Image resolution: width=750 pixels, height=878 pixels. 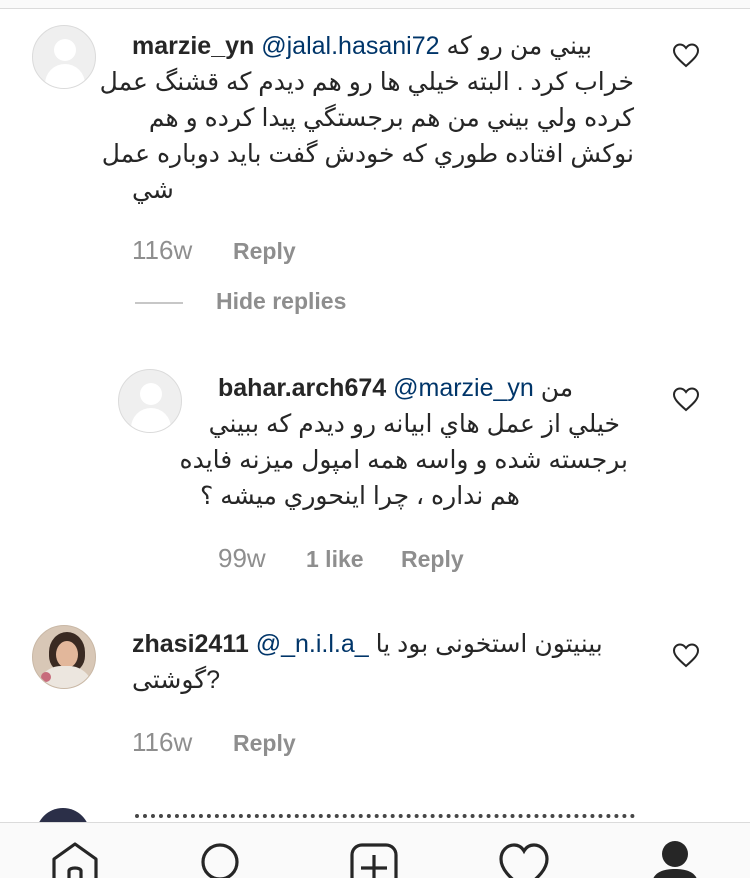 What do you see at coordinates (302, 388) in the screenshot?
I see `comment-username: bahar.arch674` at bounding box center [302, 388].